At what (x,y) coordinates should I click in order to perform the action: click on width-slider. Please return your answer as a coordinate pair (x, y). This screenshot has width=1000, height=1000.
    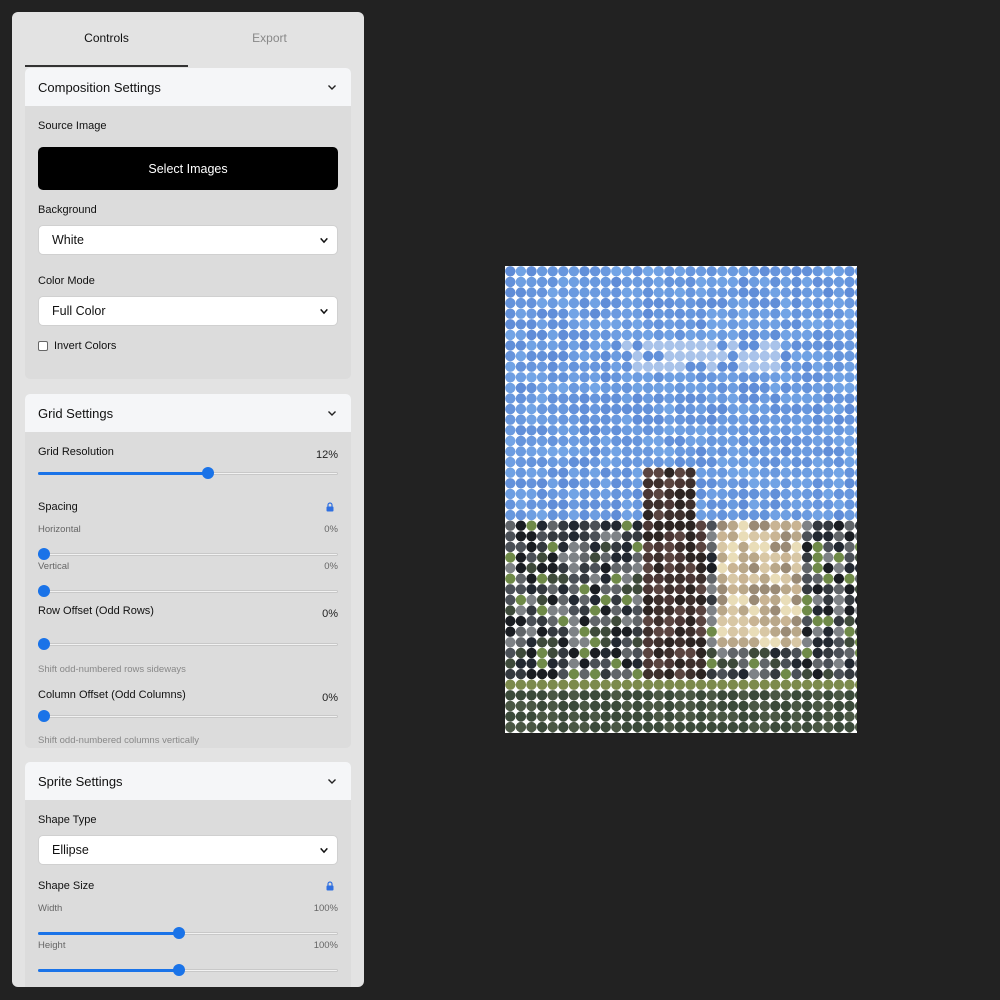
    Looking at the image, I should click on (188, 933).